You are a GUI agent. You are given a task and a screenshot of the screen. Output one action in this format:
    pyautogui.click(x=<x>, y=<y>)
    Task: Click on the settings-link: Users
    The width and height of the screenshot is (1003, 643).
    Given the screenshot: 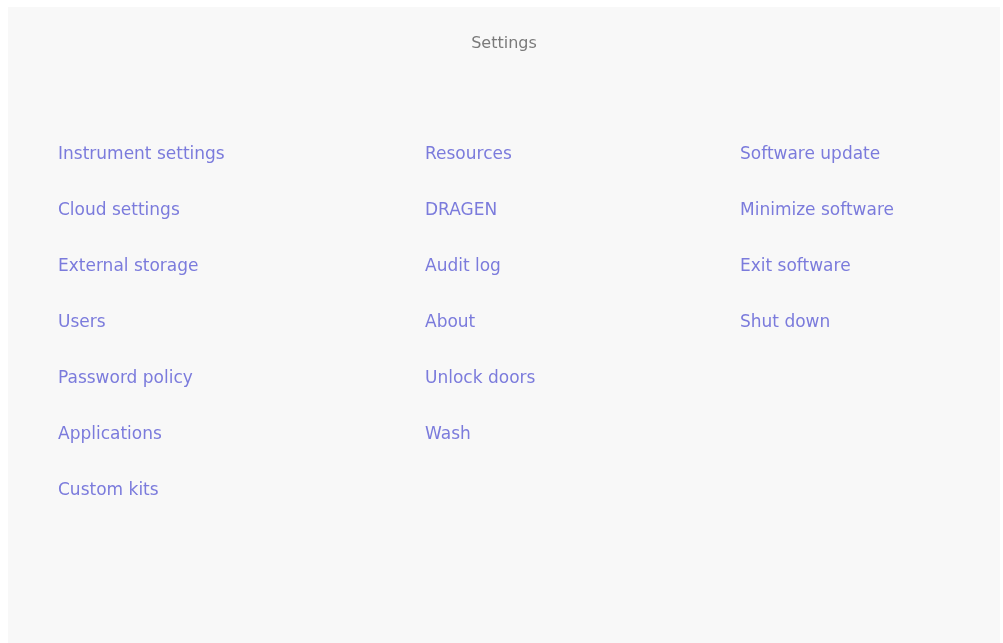 What is the action you would take?
    pyautogui.click(x=82, y=321)
    